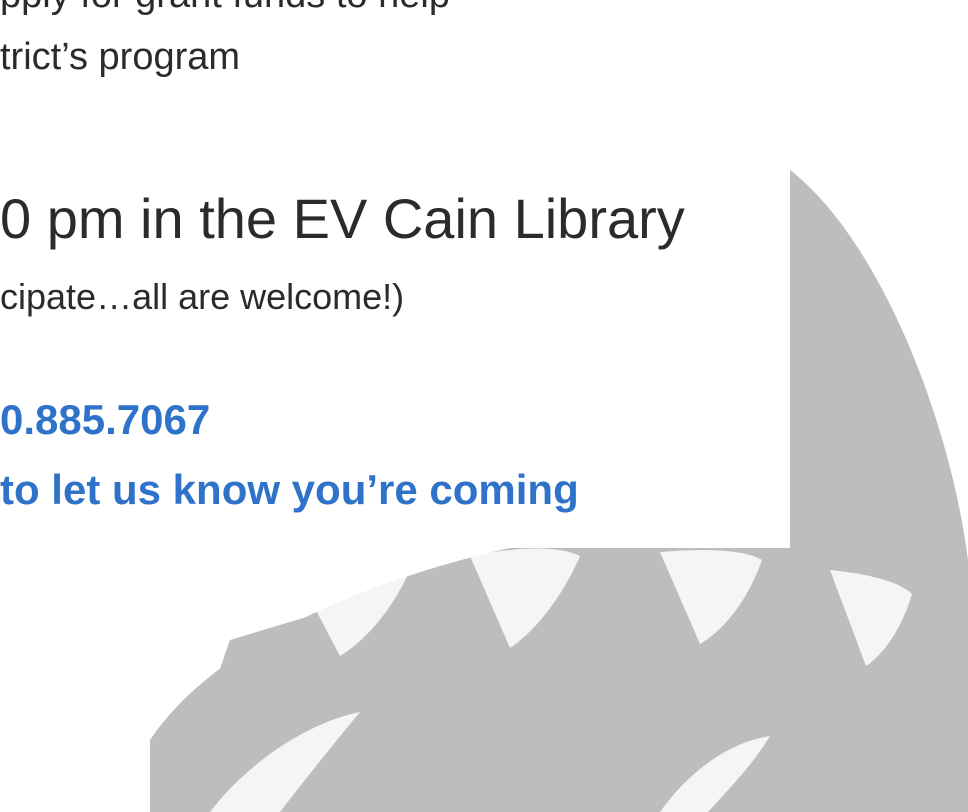 This screenshot has width=968, height=812. What do you see at coordinates (289, 489) in the screenshot?
I see `rsvp-line: to let us know you’re coming` at bounding box center [289, 489].